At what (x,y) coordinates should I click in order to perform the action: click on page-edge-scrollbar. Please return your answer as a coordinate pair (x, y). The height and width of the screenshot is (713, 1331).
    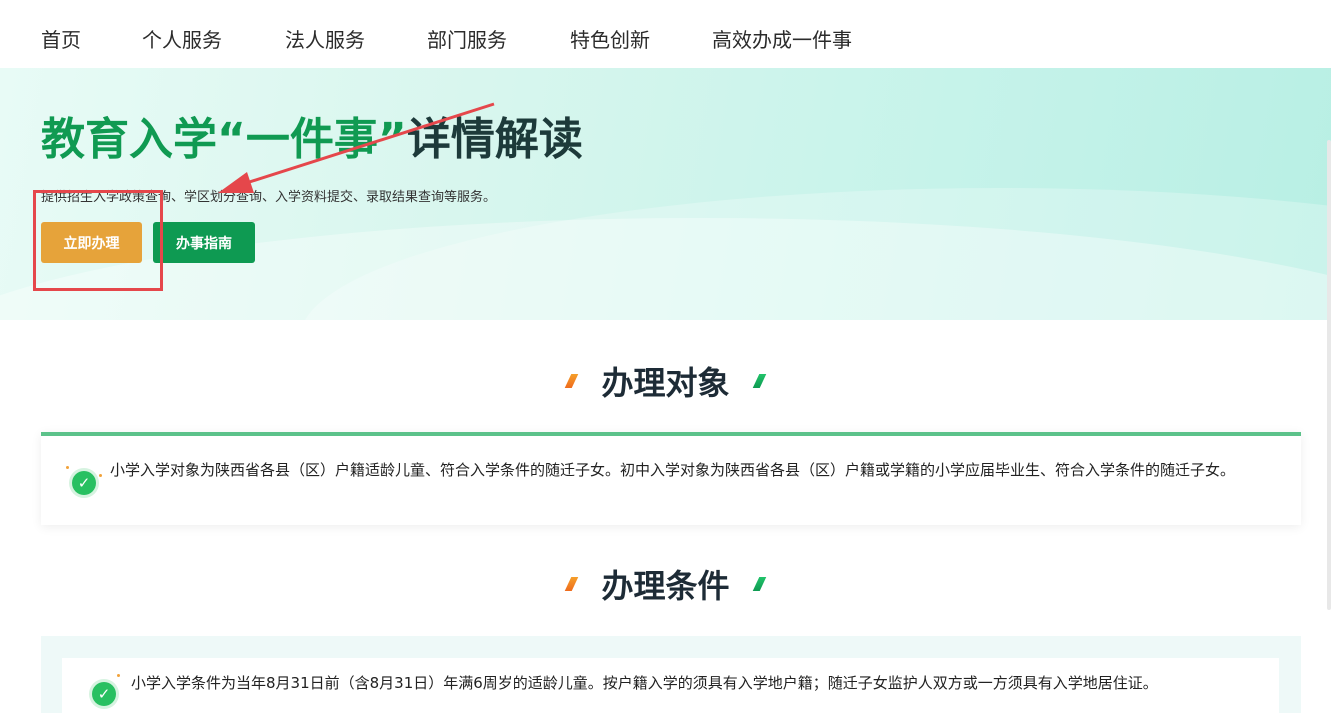
    Looking at the image, I should click on (1329, 375).